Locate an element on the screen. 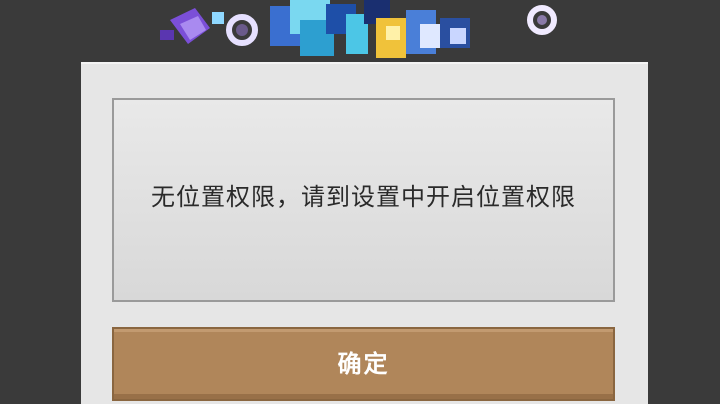 The image size is (720, 404). block-cluster-art is located at coordinates (370, 29).